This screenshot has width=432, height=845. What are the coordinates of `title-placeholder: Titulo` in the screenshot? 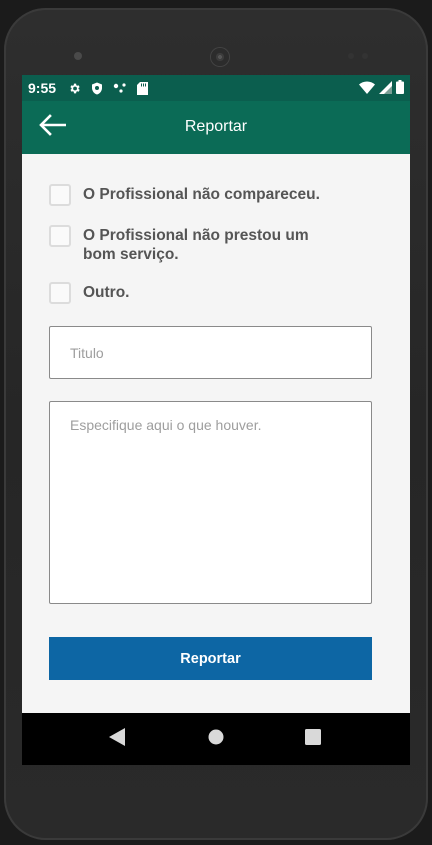 It's located at (87, 352).